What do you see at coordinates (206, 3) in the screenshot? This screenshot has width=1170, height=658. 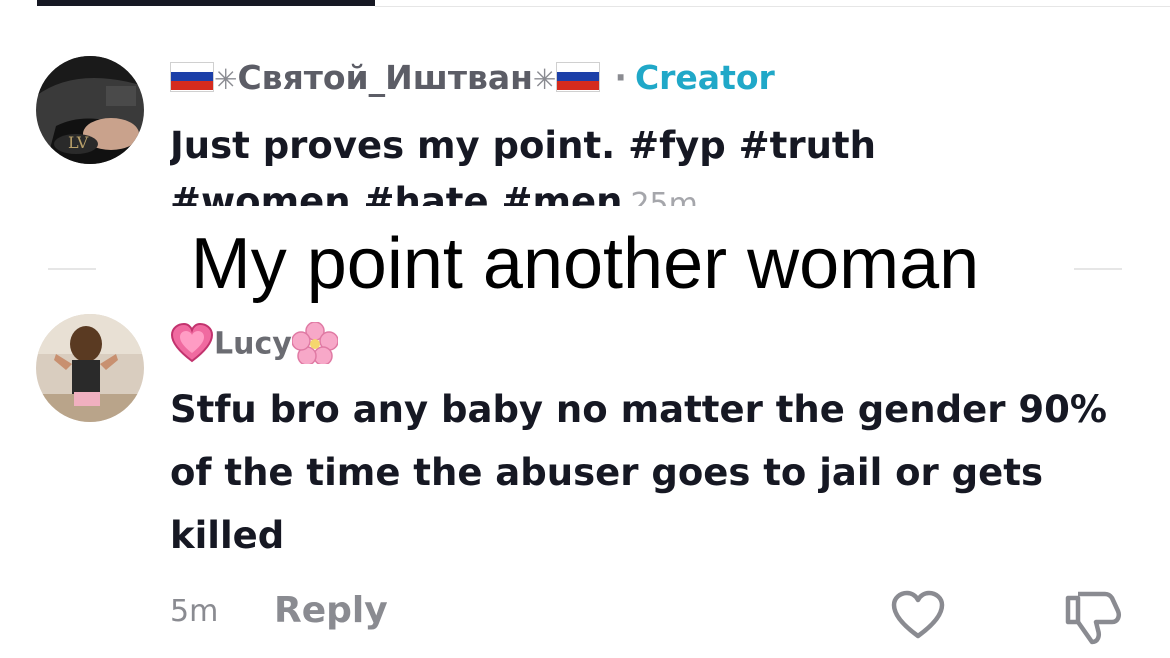 I see `active-tab-indicator` at bounding box center [206, 3].